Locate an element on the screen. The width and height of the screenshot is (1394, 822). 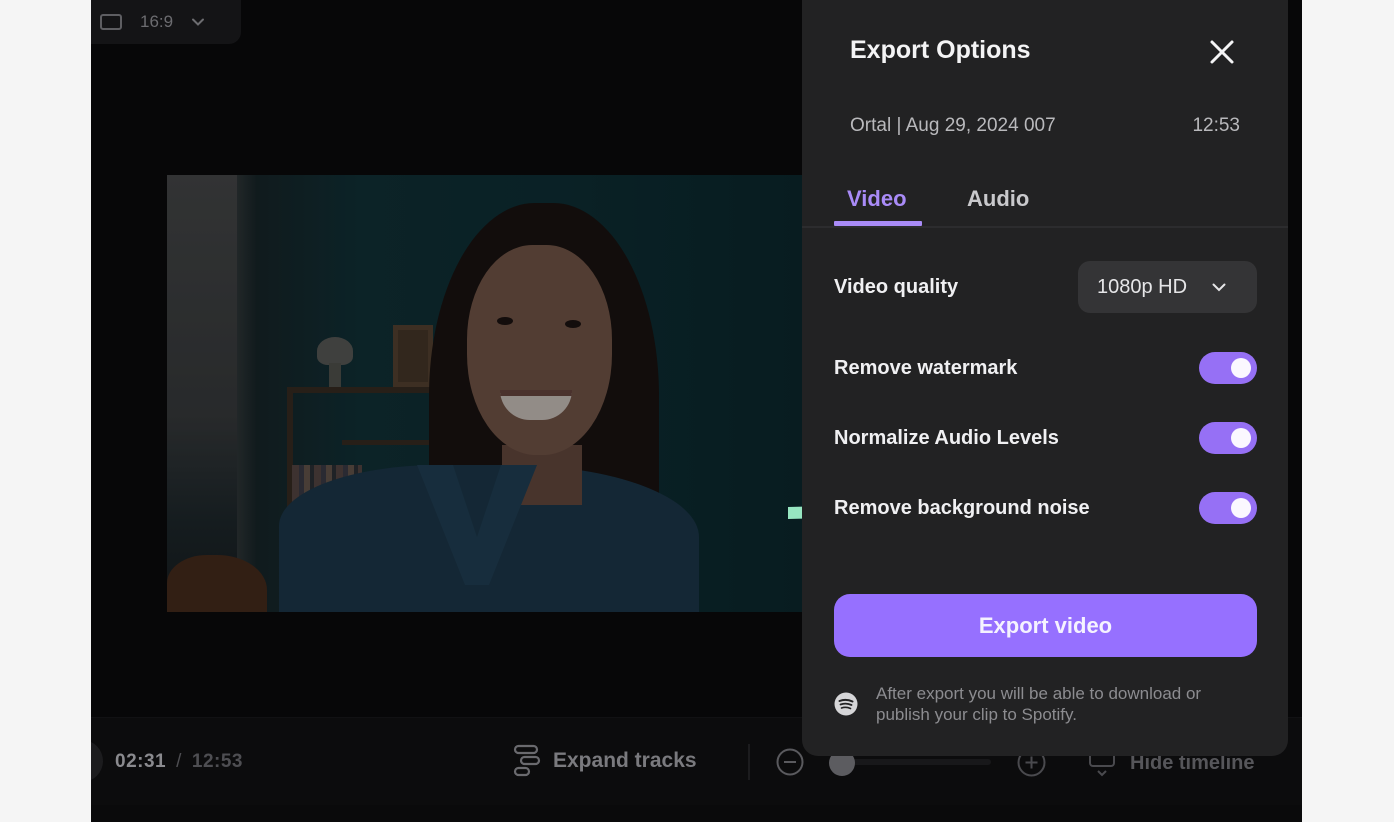
export-video-button: Export video is located at coordinates (1045, 625).